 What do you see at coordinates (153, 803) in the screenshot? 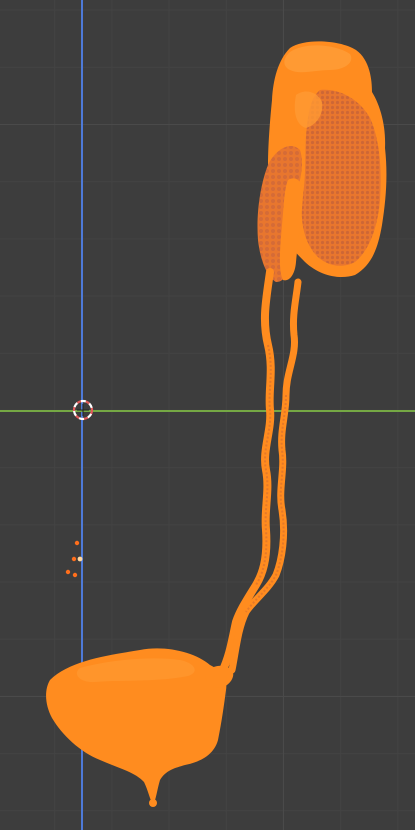
I see `urethra-tip` at bounding box center [153, 803].